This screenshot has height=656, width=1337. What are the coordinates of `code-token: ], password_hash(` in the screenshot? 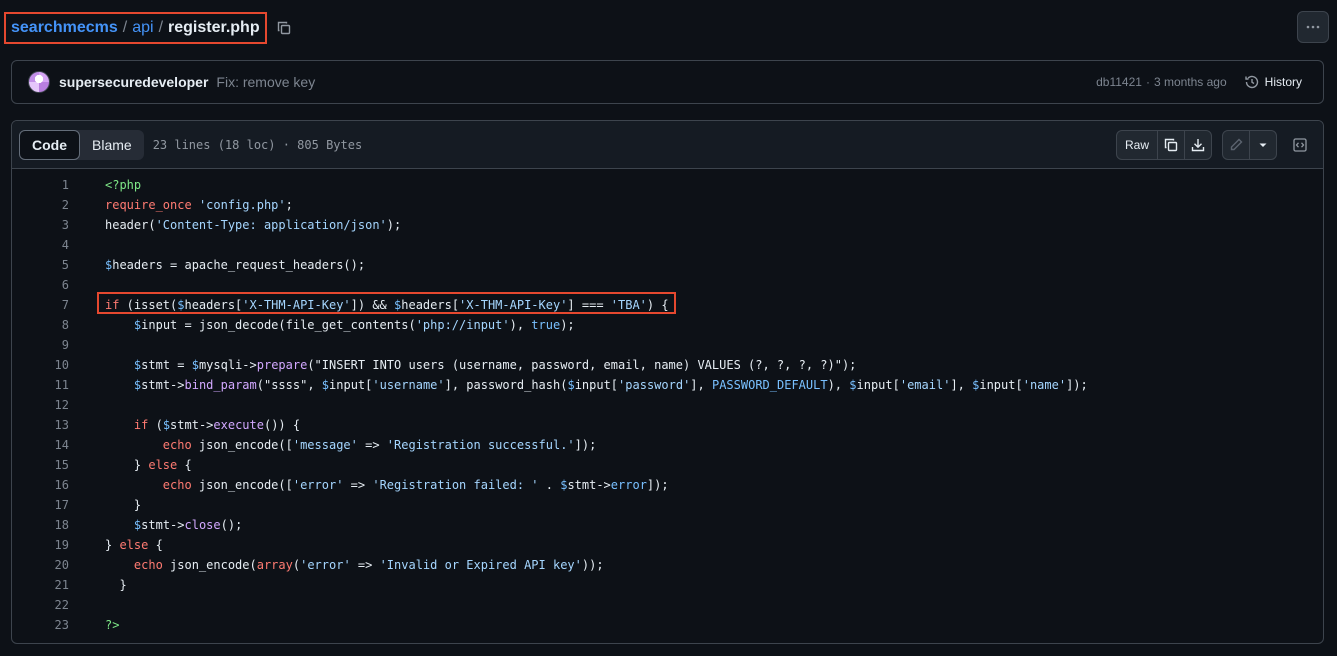 It's located at (506, 385).